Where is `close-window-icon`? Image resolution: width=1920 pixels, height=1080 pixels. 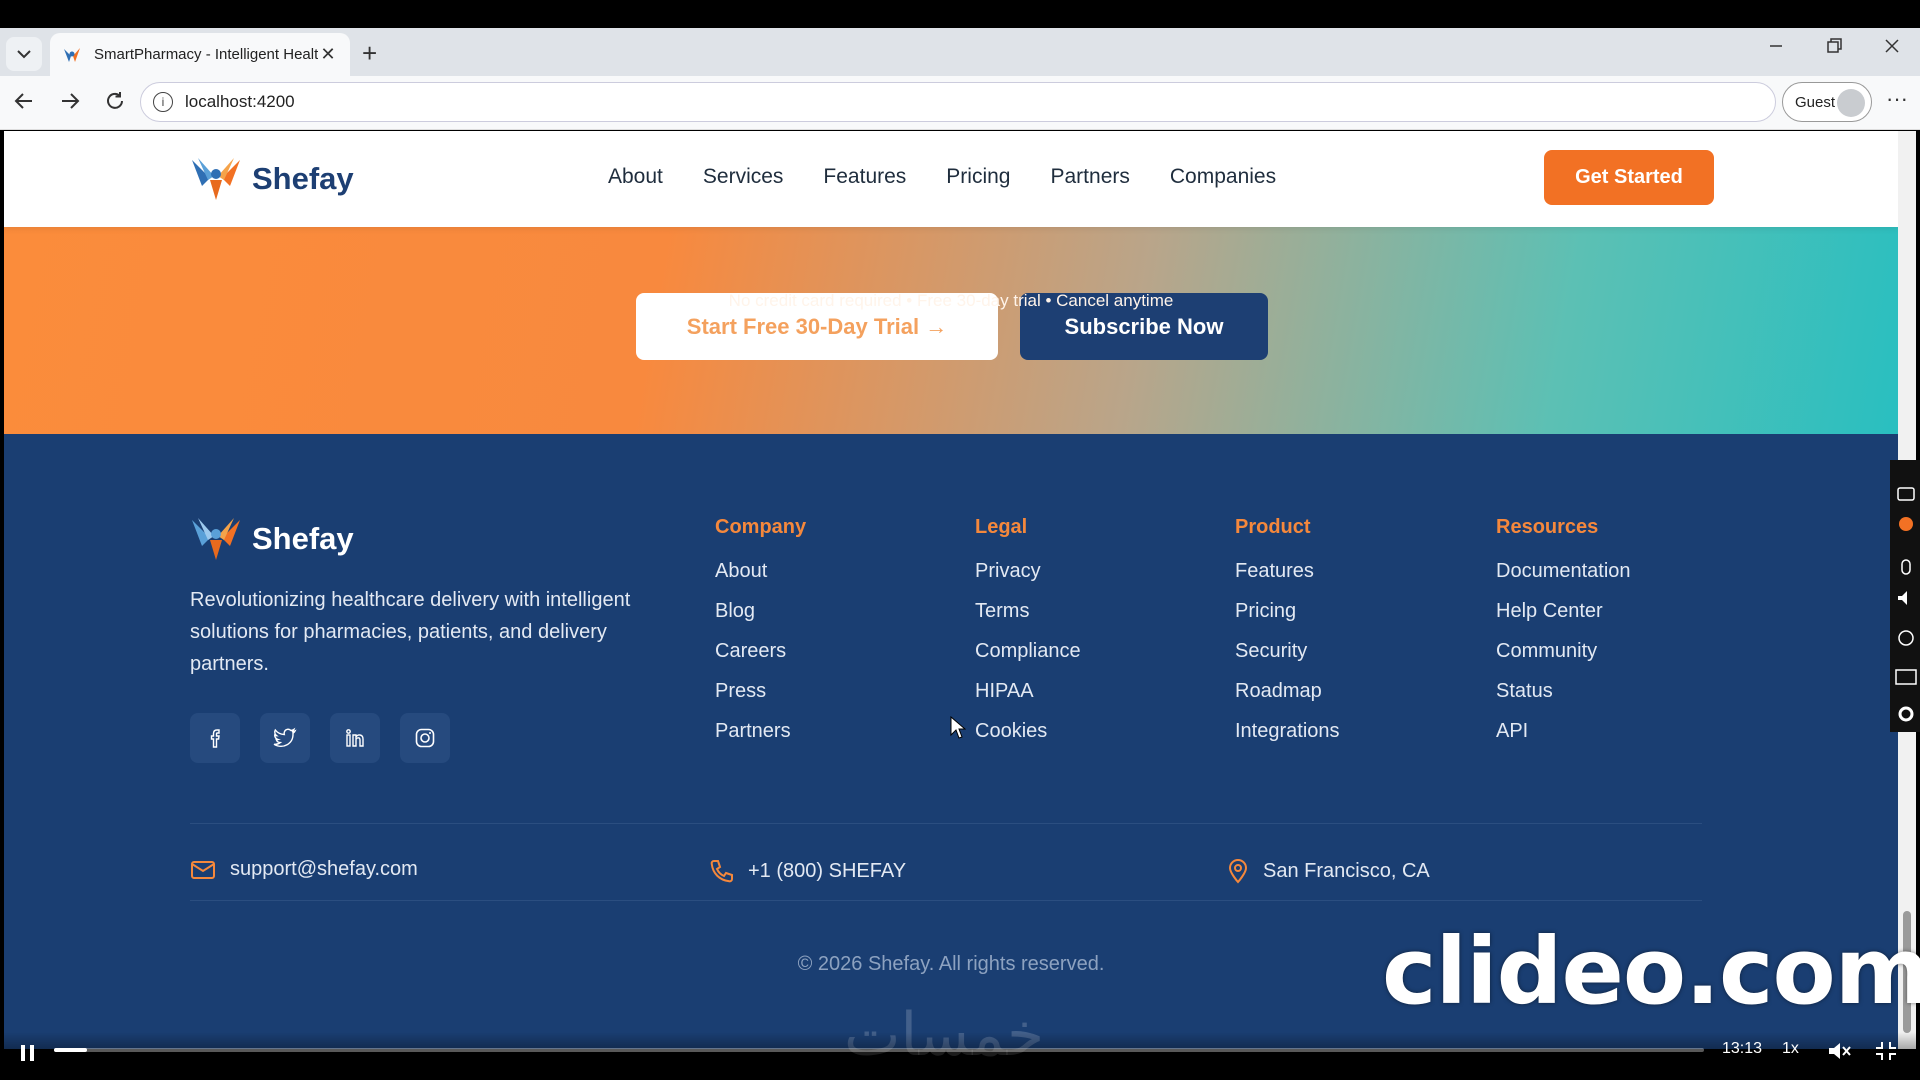 close-window-icon is located at coordinates (1892, 46).